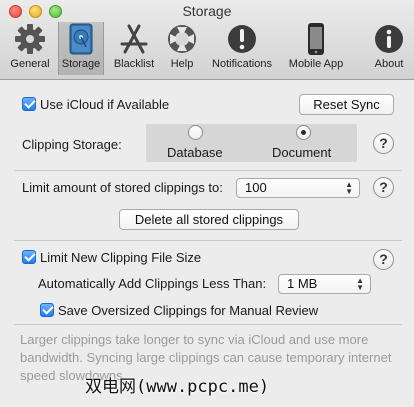 This screenshot has height=407, width=414. I want to click on exclamation-icon, so click(242, 39).